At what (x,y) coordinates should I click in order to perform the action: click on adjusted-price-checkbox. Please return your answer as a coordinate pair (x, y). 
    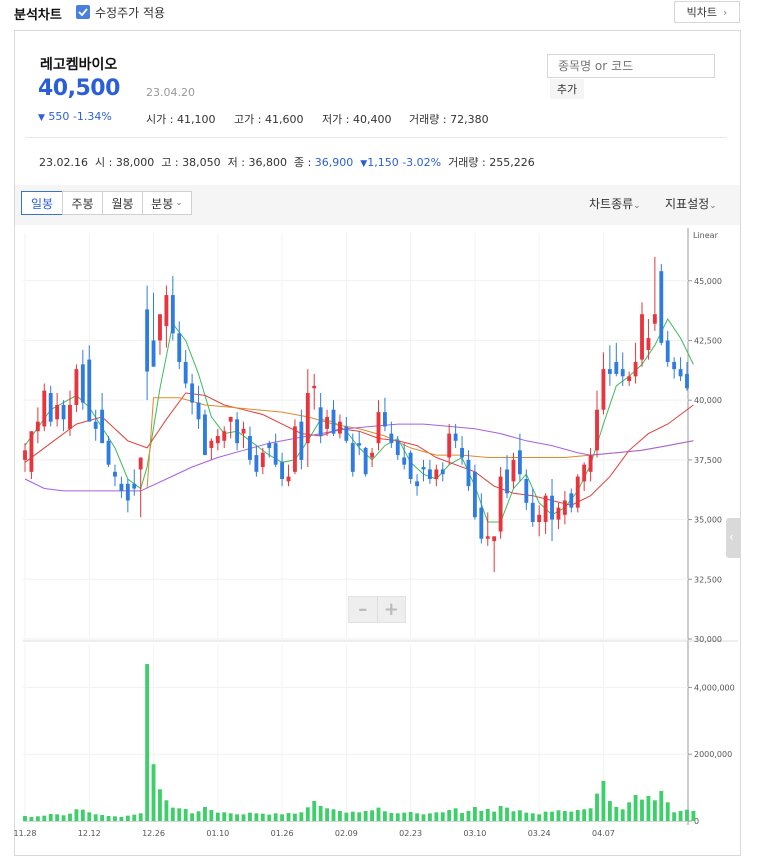
    Looking at the image, I should click on (83, 12).